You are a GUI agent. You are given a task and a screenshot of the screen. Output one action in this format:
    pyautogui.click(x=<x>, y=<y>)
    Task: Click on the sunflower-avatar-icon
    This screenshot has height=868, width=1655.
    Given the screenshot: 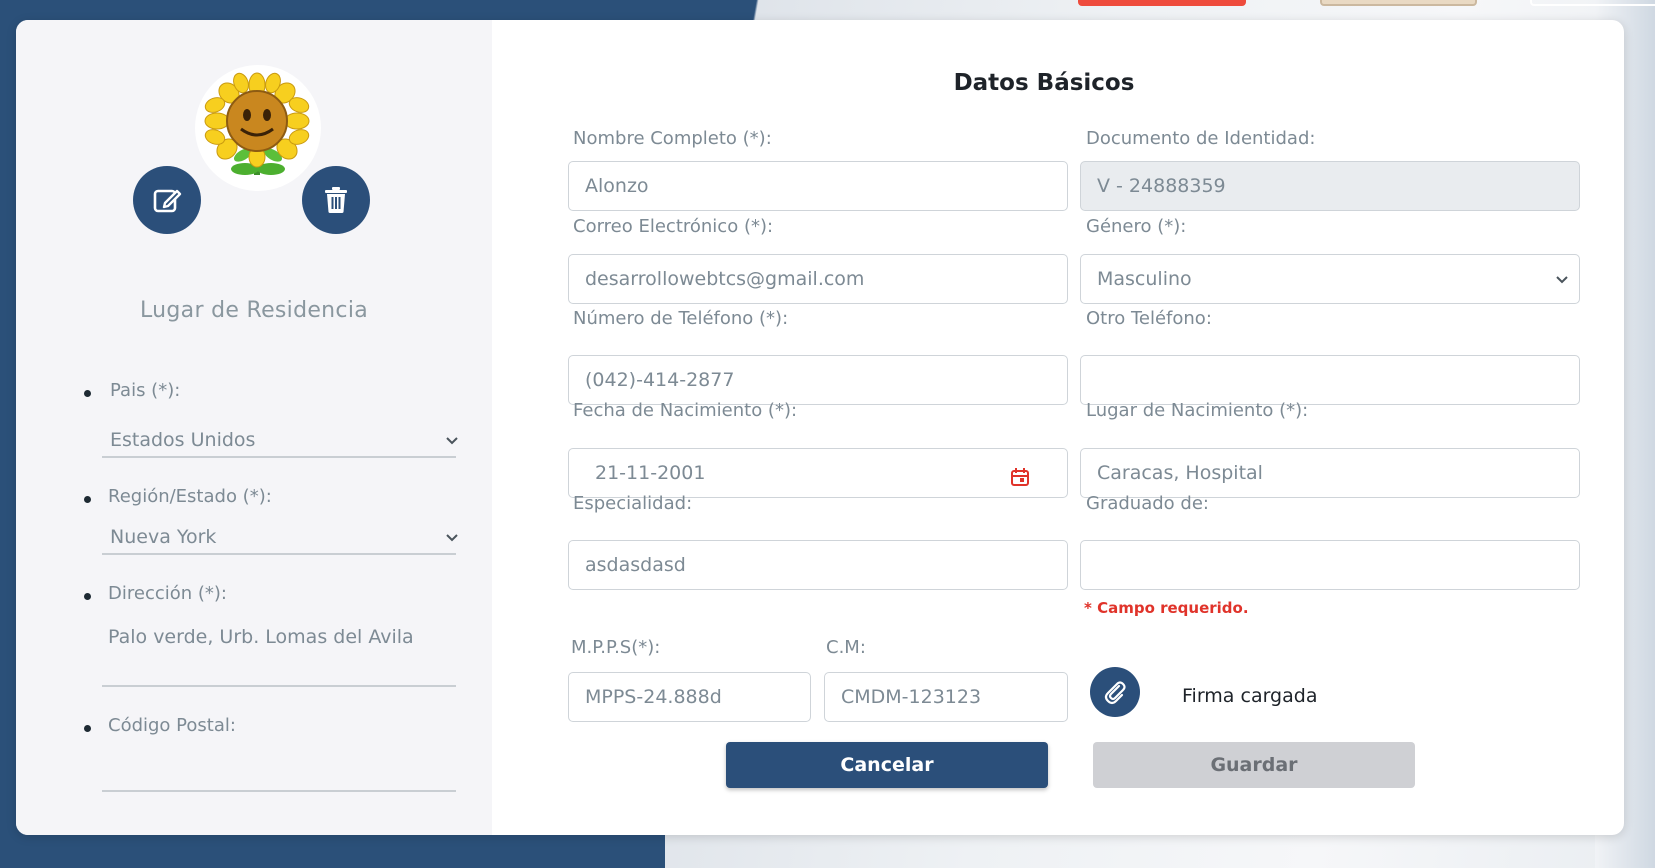 What is the action you would take?
    pyautogui.click(x=257, y=123)
    